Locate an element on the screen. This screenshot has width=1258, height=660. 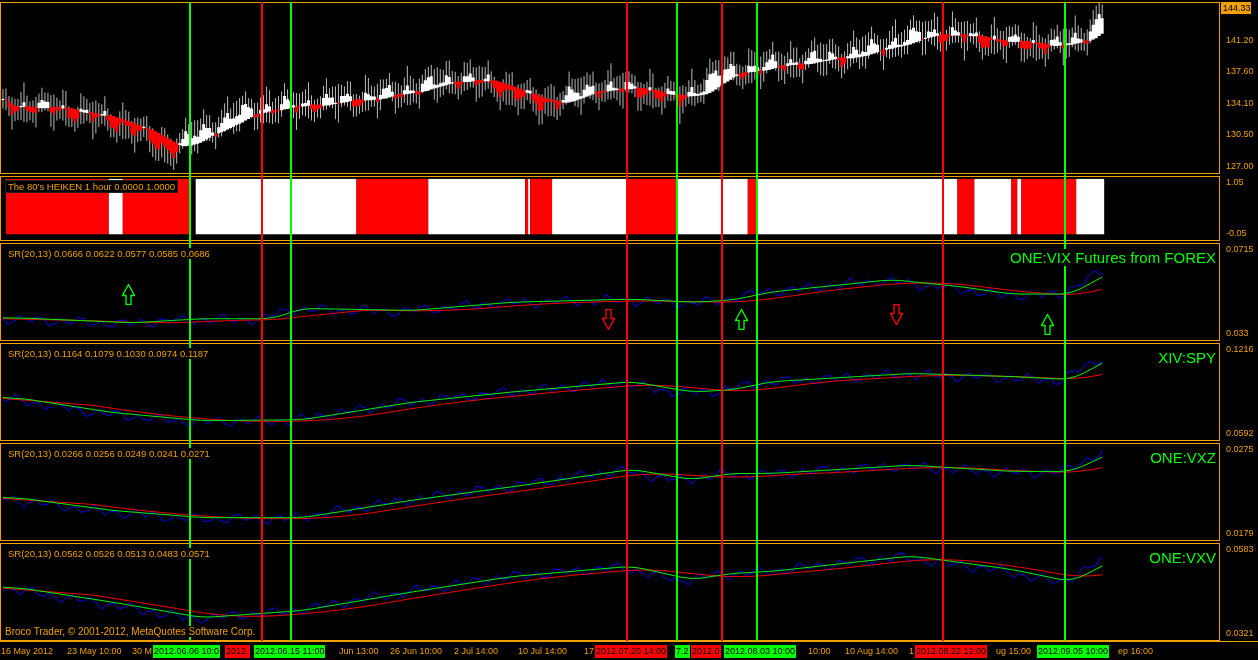
indicator-label: SR(20,13) 0.1164 0.1079 0.1030 0.0974 0.1187 is located at coordinates (108, 353).